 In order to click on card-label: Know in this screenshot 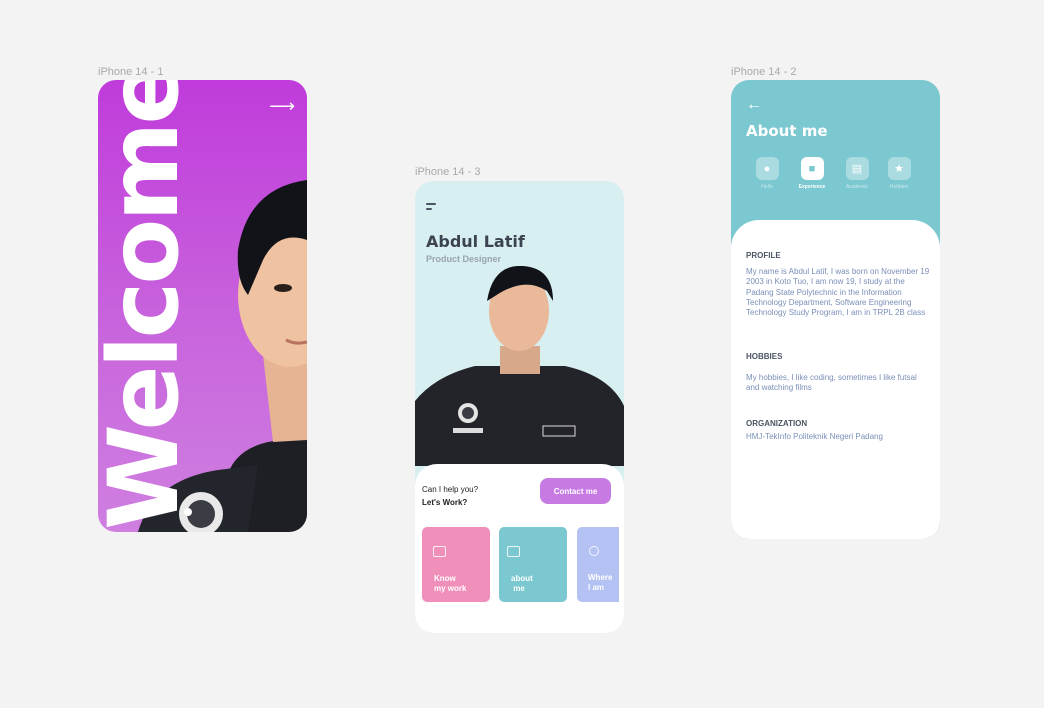, I will do `click(445, 578)`.